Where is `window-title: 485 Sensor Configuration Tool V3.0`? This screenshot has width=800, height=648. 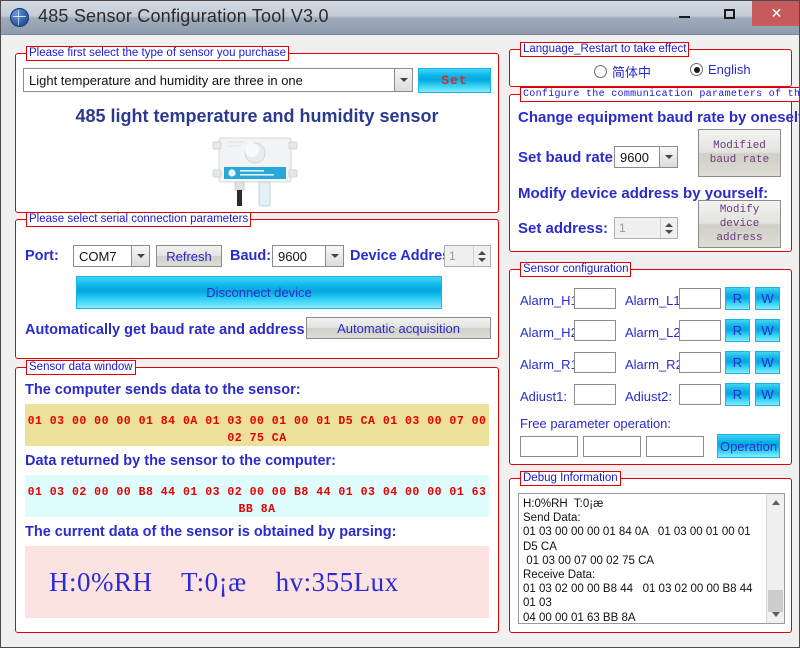
window-title: 485 Sensor Configuration Tool V3.0 is located at coordinates (183, 16).